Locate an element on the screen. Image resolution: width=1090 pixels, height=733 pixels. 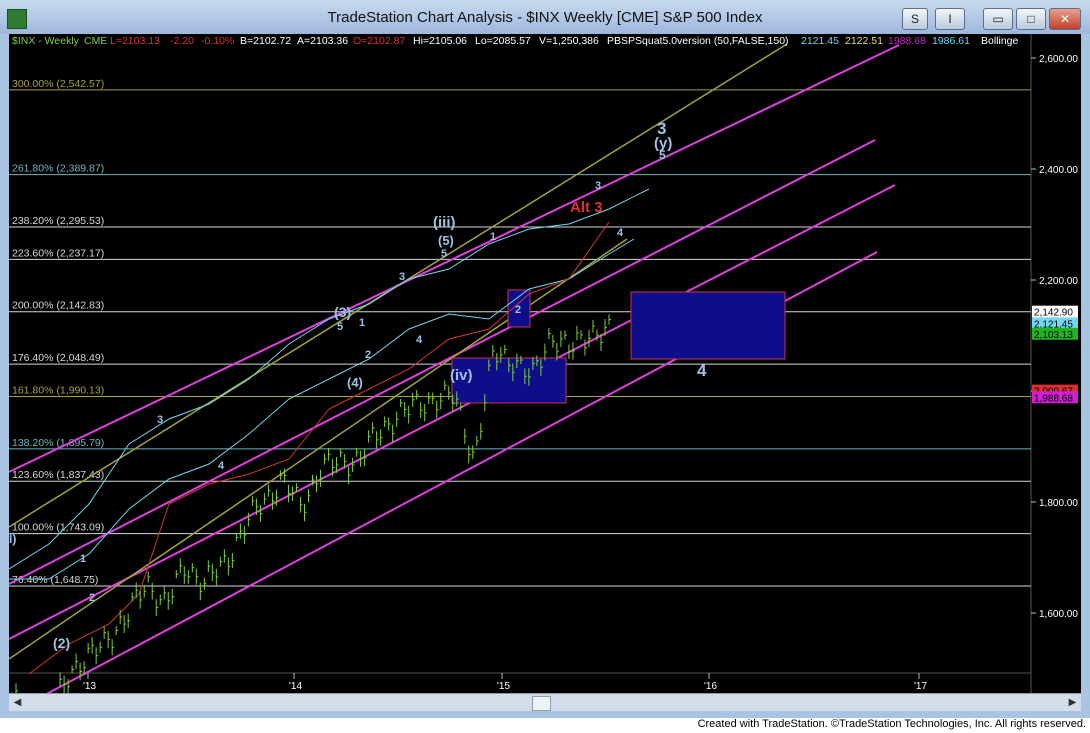
info-v4: 1986.61 is located at coordinates (951, 41).